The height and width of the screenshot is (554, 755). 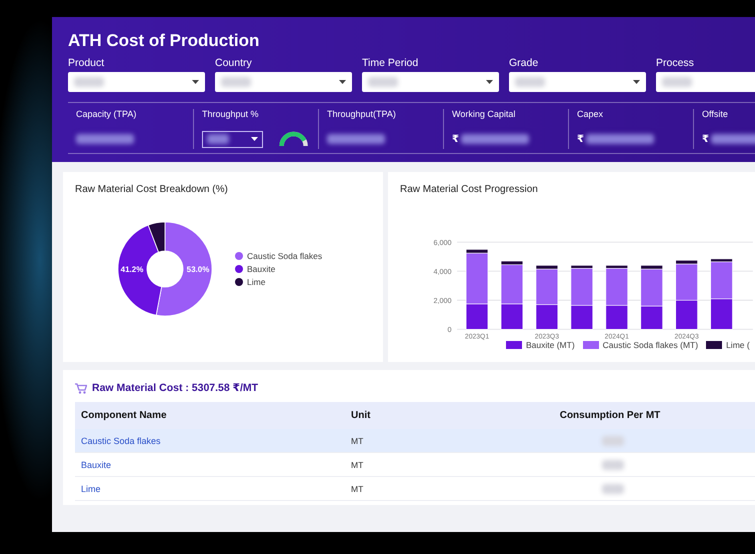 What do you see at coordinates (650, 345) in the screenshot?
I see `legend-label: Caustic Soda flakes (MT)` at bounding box center [650, 345].